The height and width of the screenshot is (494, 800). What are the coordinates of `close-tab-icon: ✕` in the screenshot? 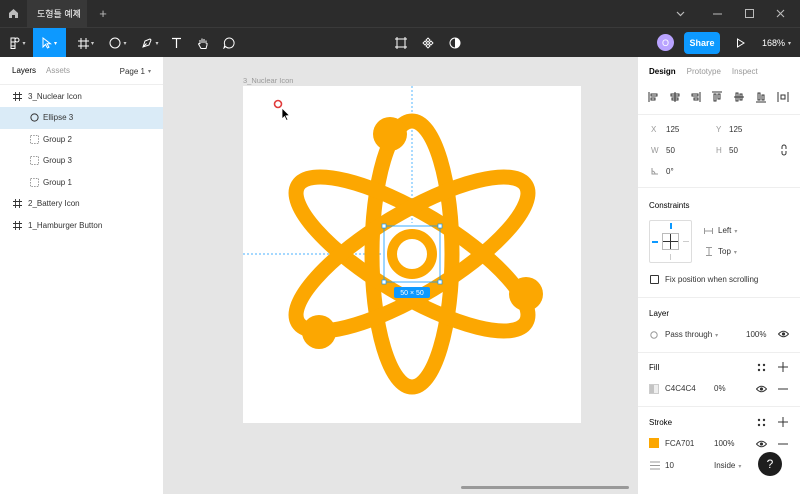 It's located at (77, 13).